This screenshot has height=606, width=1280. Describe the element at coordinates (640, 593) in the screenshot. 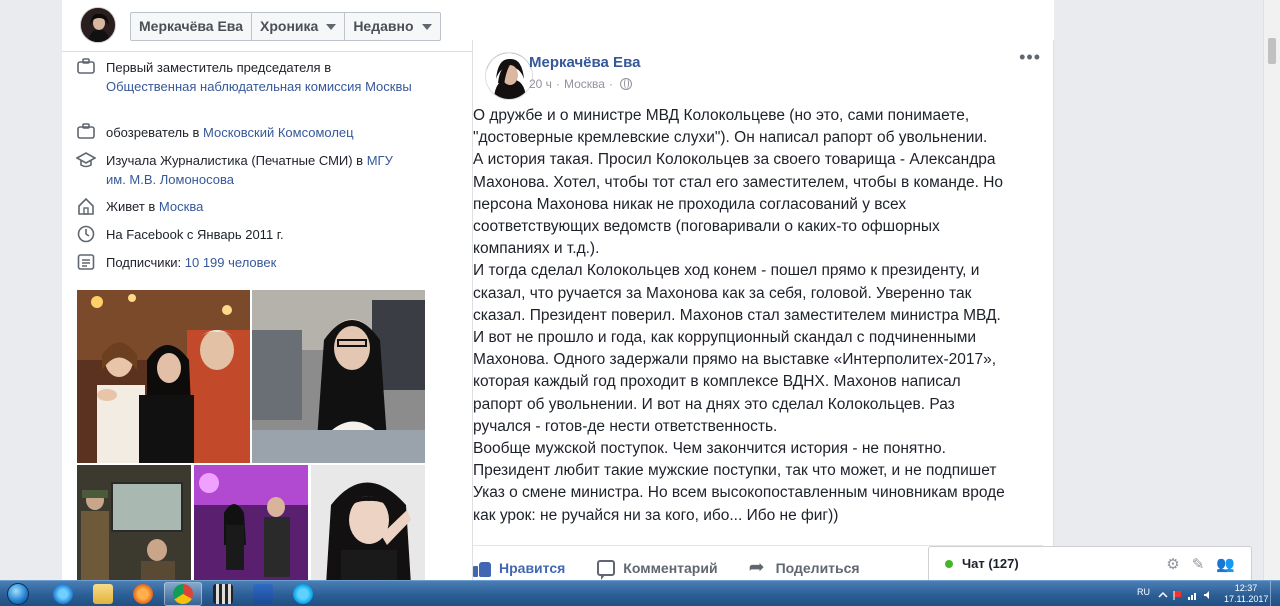

I see `windows-taskbar: RU 12:37 17.11.2017` at that location.